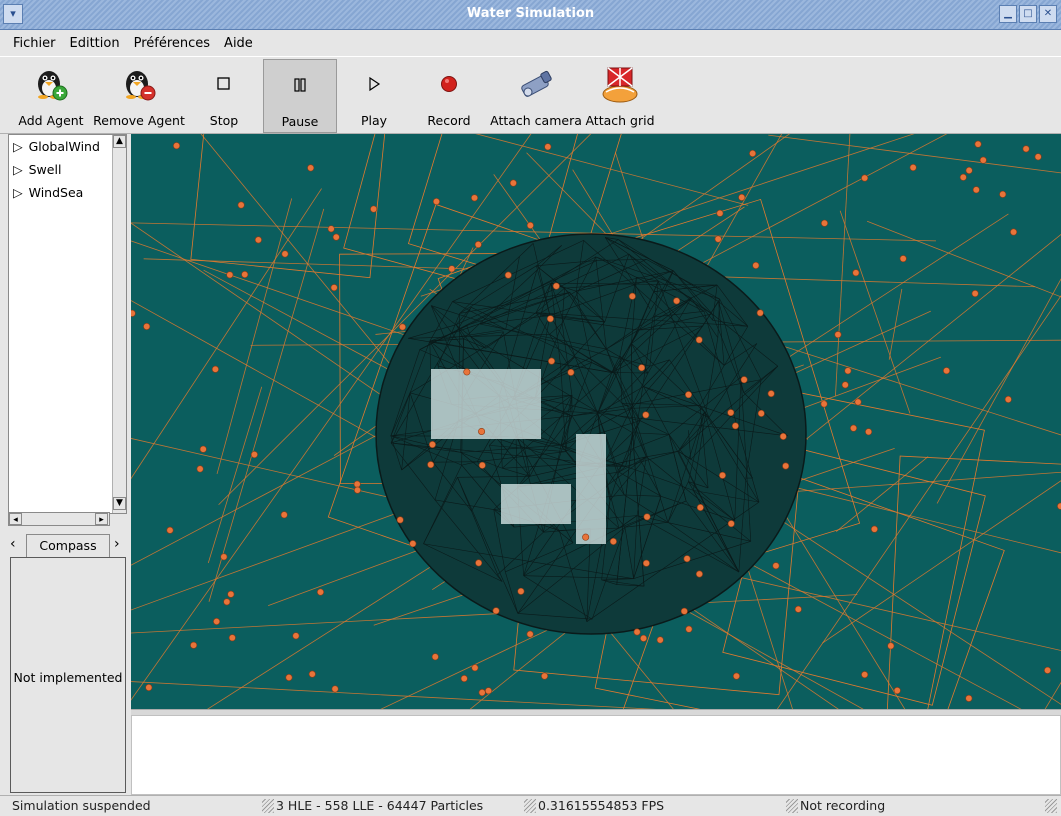  What do you see at coordinates (536, 96) in the screenshot?
I see `attach-camera-button: Attach camera` at bounding box center [536, 96].